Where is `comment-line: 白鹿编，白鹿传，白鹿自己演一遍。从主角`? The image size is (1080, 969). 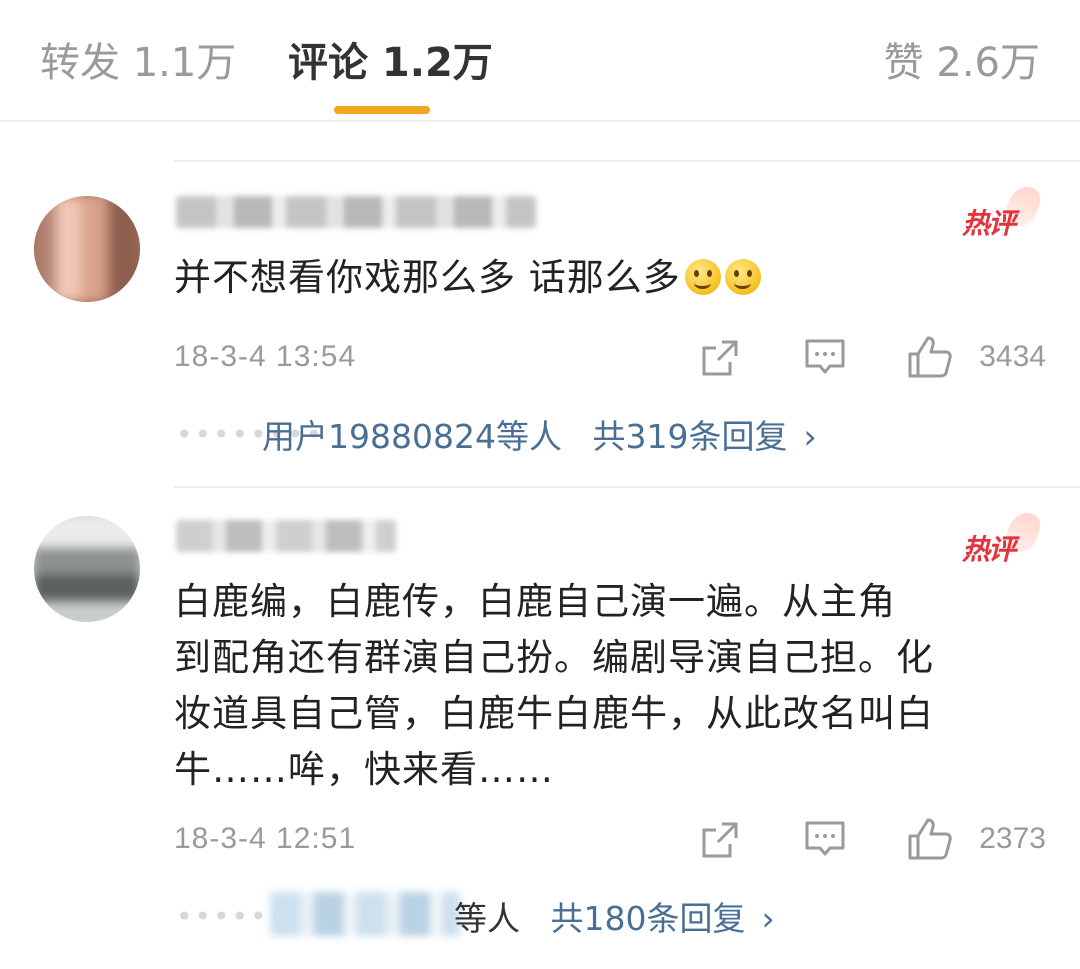
comment-line: 白鹿编，白鹿传，白鹿自己演一遍。从主角 is located at coordinates (535, 601).